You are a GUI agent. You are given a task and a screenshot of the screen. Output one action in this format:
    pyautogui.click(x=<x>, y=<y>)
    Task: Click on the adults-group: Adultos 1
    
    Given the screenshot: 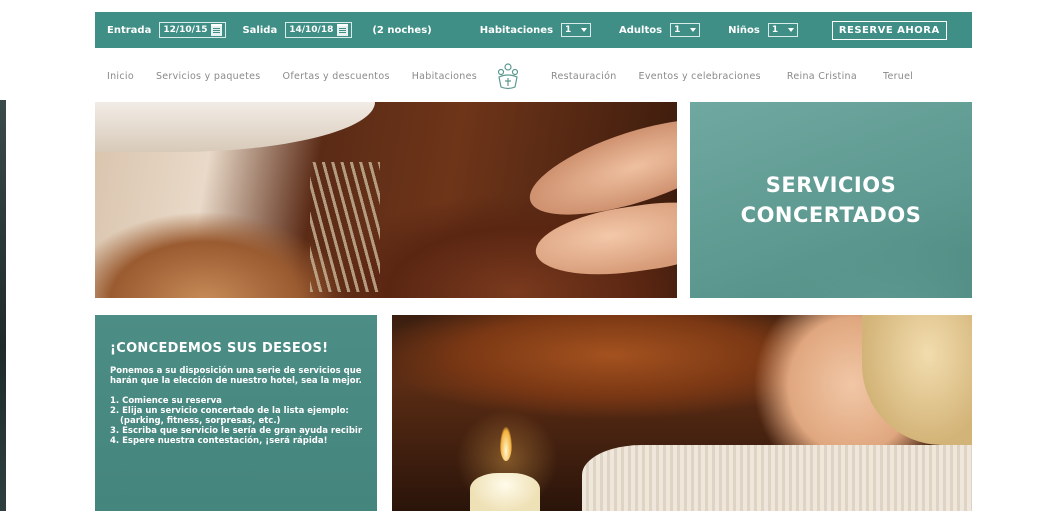 What is the action you would take?
    pyautogui.click(x=660, y=30)
    